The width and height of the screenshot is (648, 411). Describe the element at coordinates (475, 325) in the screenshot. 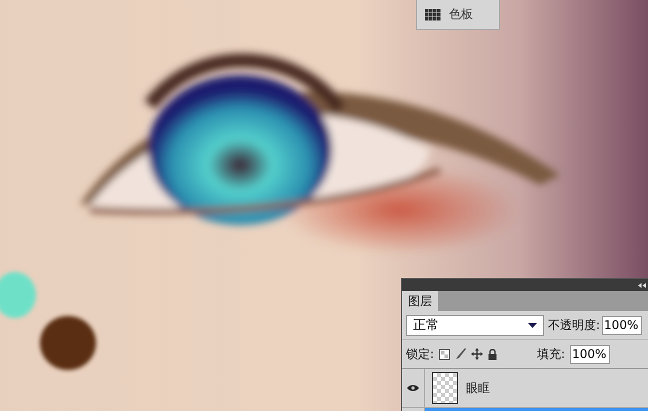

I see `blend-mode-dropdown: 正常` at that location.